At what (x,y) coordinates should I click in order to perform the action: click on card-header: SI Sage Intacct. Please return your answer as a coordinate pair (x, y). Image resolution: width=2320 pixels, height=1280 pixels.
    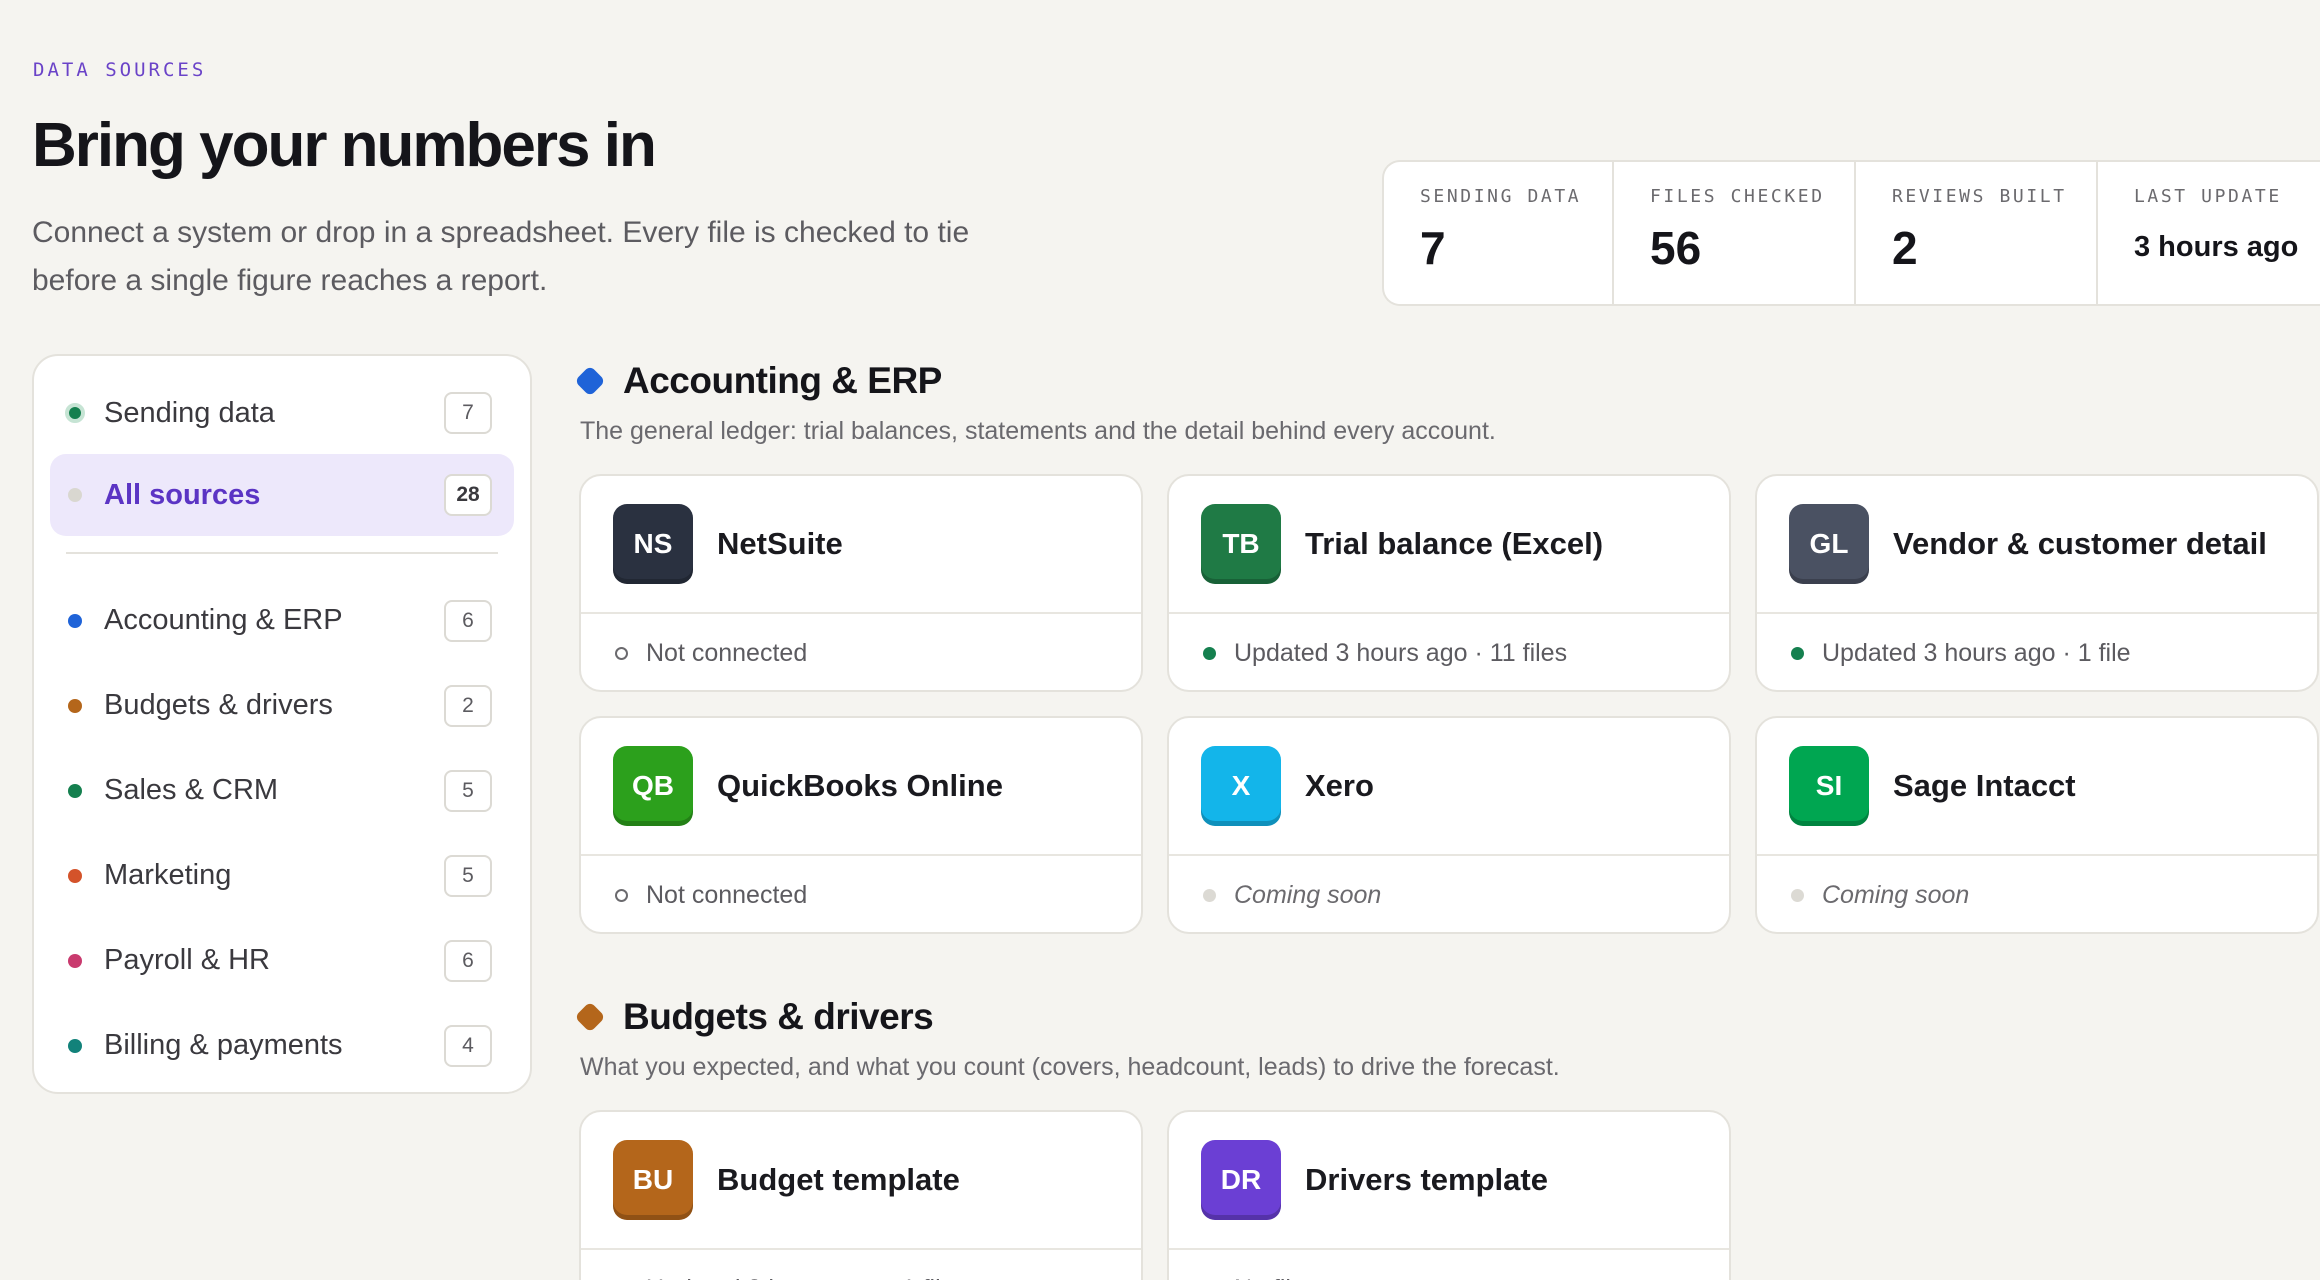
    Looking at the image, I should click on (2037, 787).